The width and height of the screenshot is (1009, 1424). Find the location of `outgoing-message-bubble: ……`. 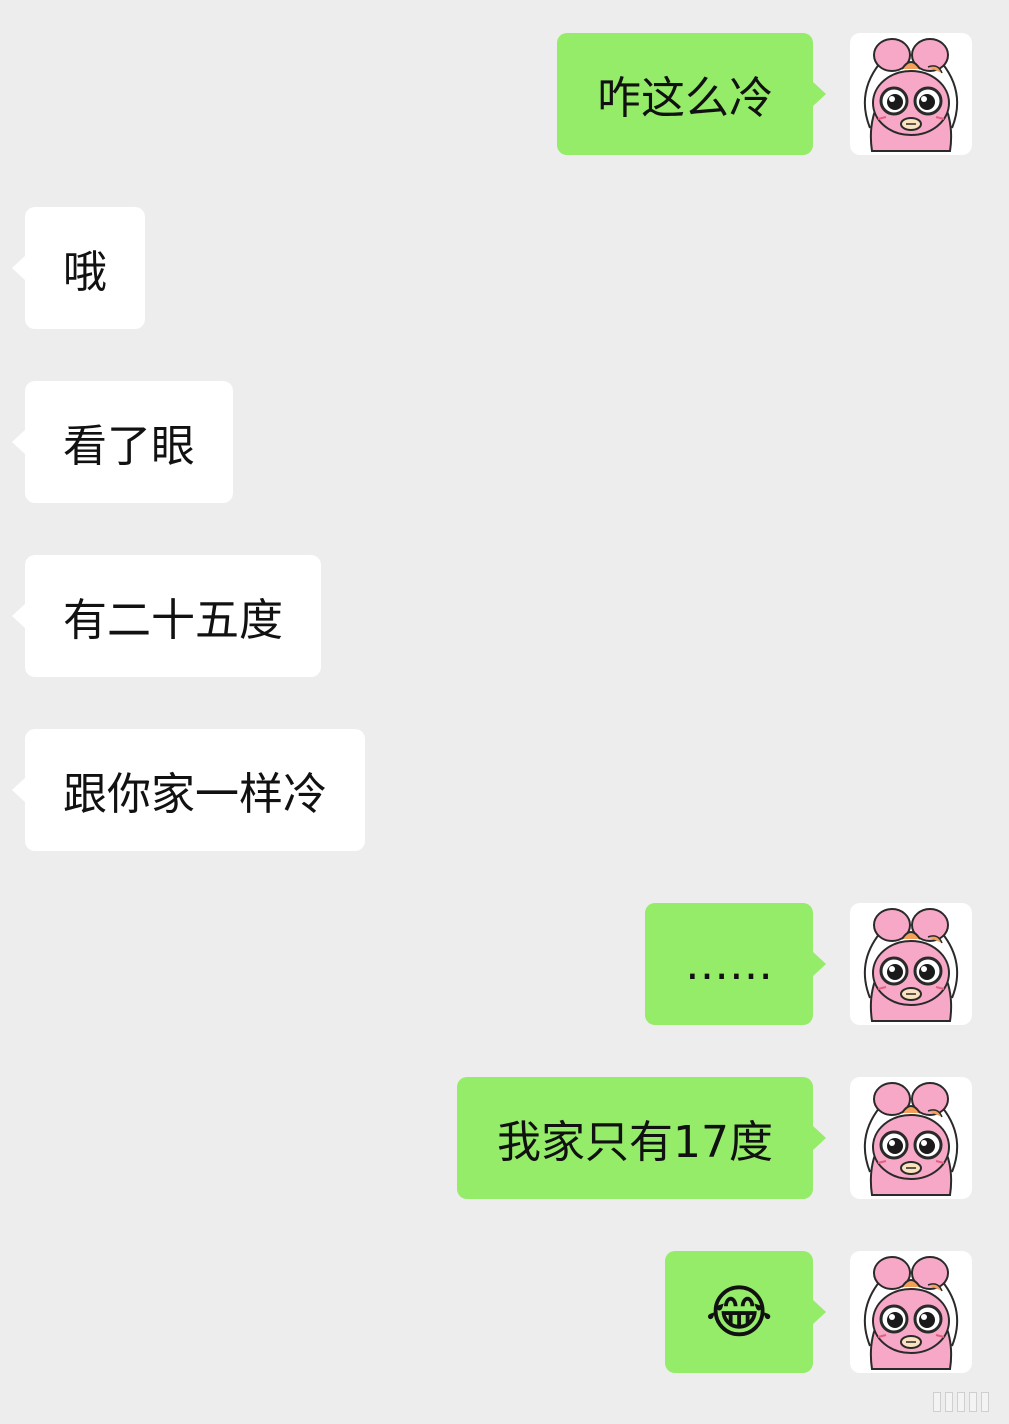

outgoing-message-bubble: …… is located at coordinates (735, 964).